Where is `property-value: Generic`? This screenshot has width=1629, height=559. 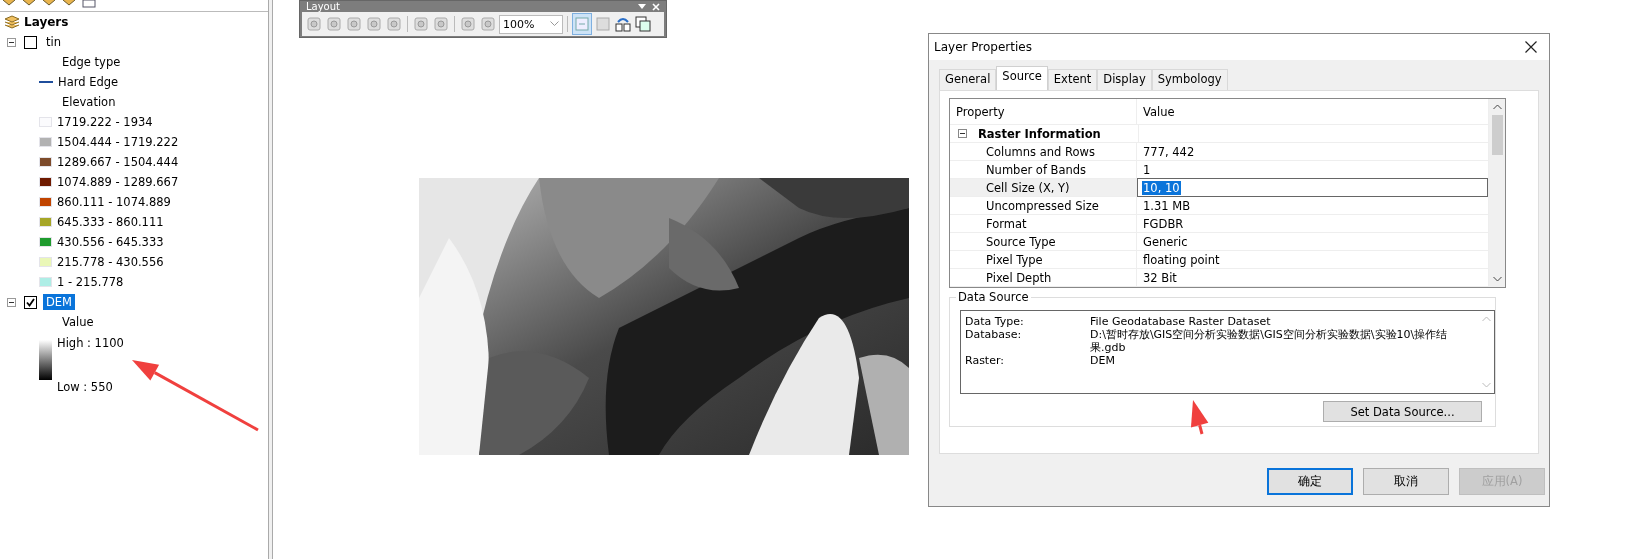
property-value: Generic is located at coordinates (1165, 241).